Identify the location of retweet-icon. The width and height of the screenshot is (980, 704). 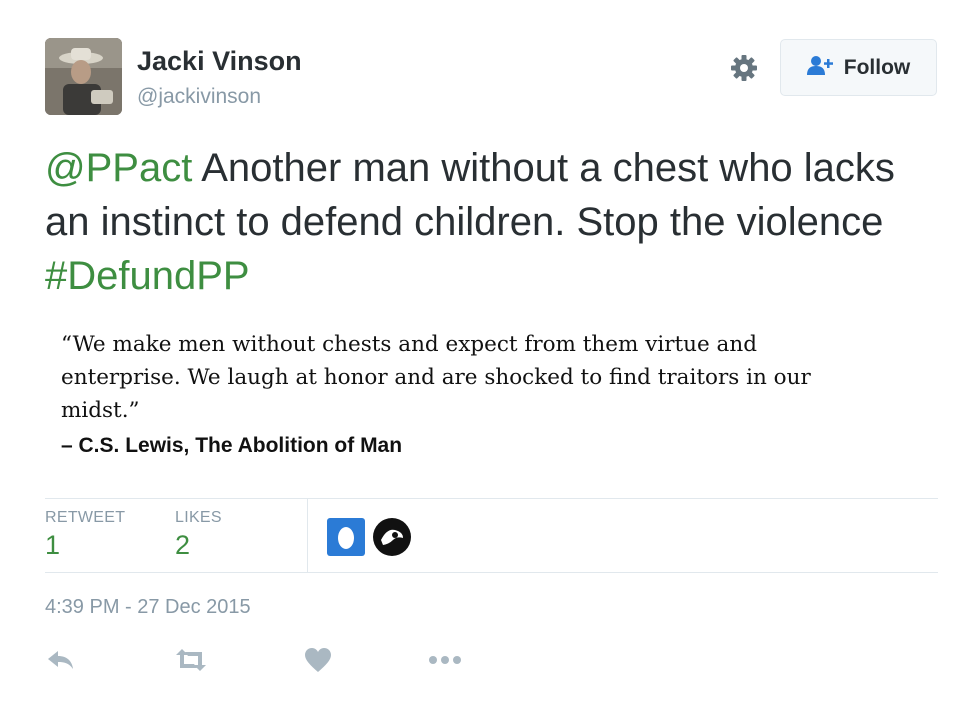
(191, 660).